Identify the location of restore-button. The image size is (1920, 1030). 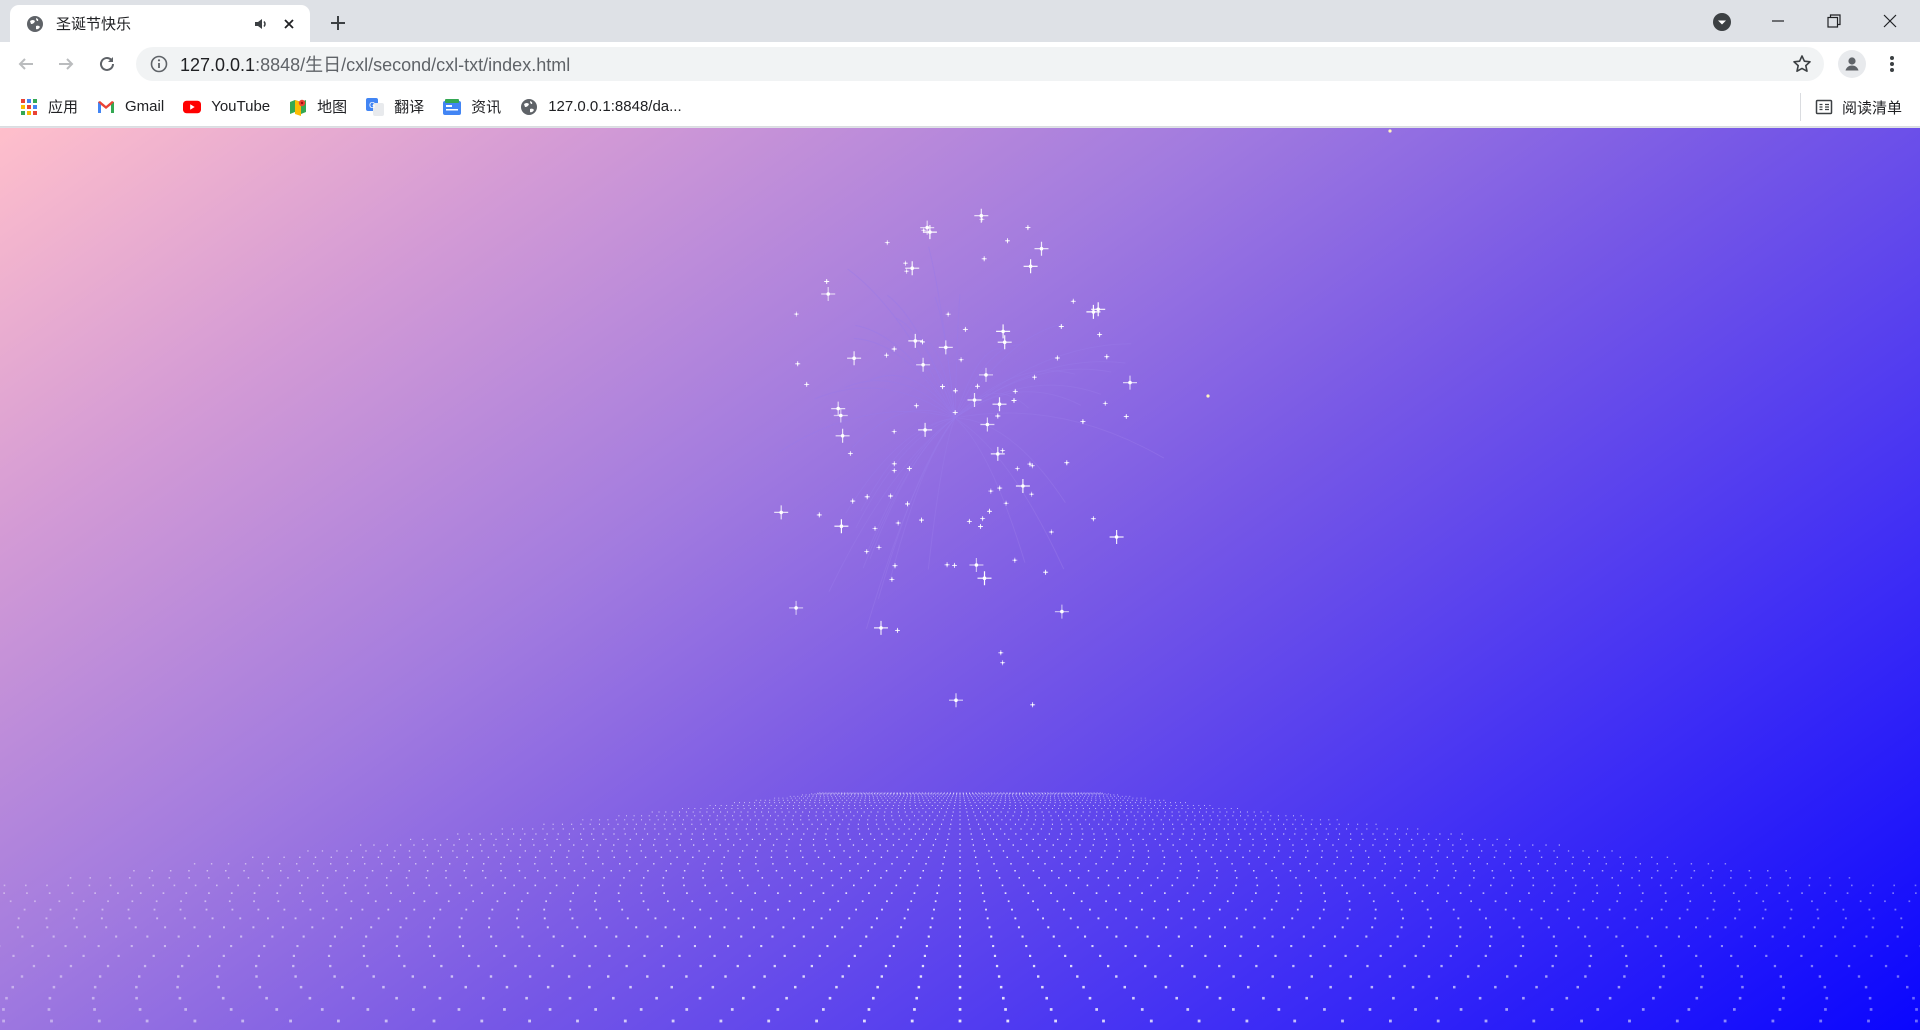
(1834, 21).